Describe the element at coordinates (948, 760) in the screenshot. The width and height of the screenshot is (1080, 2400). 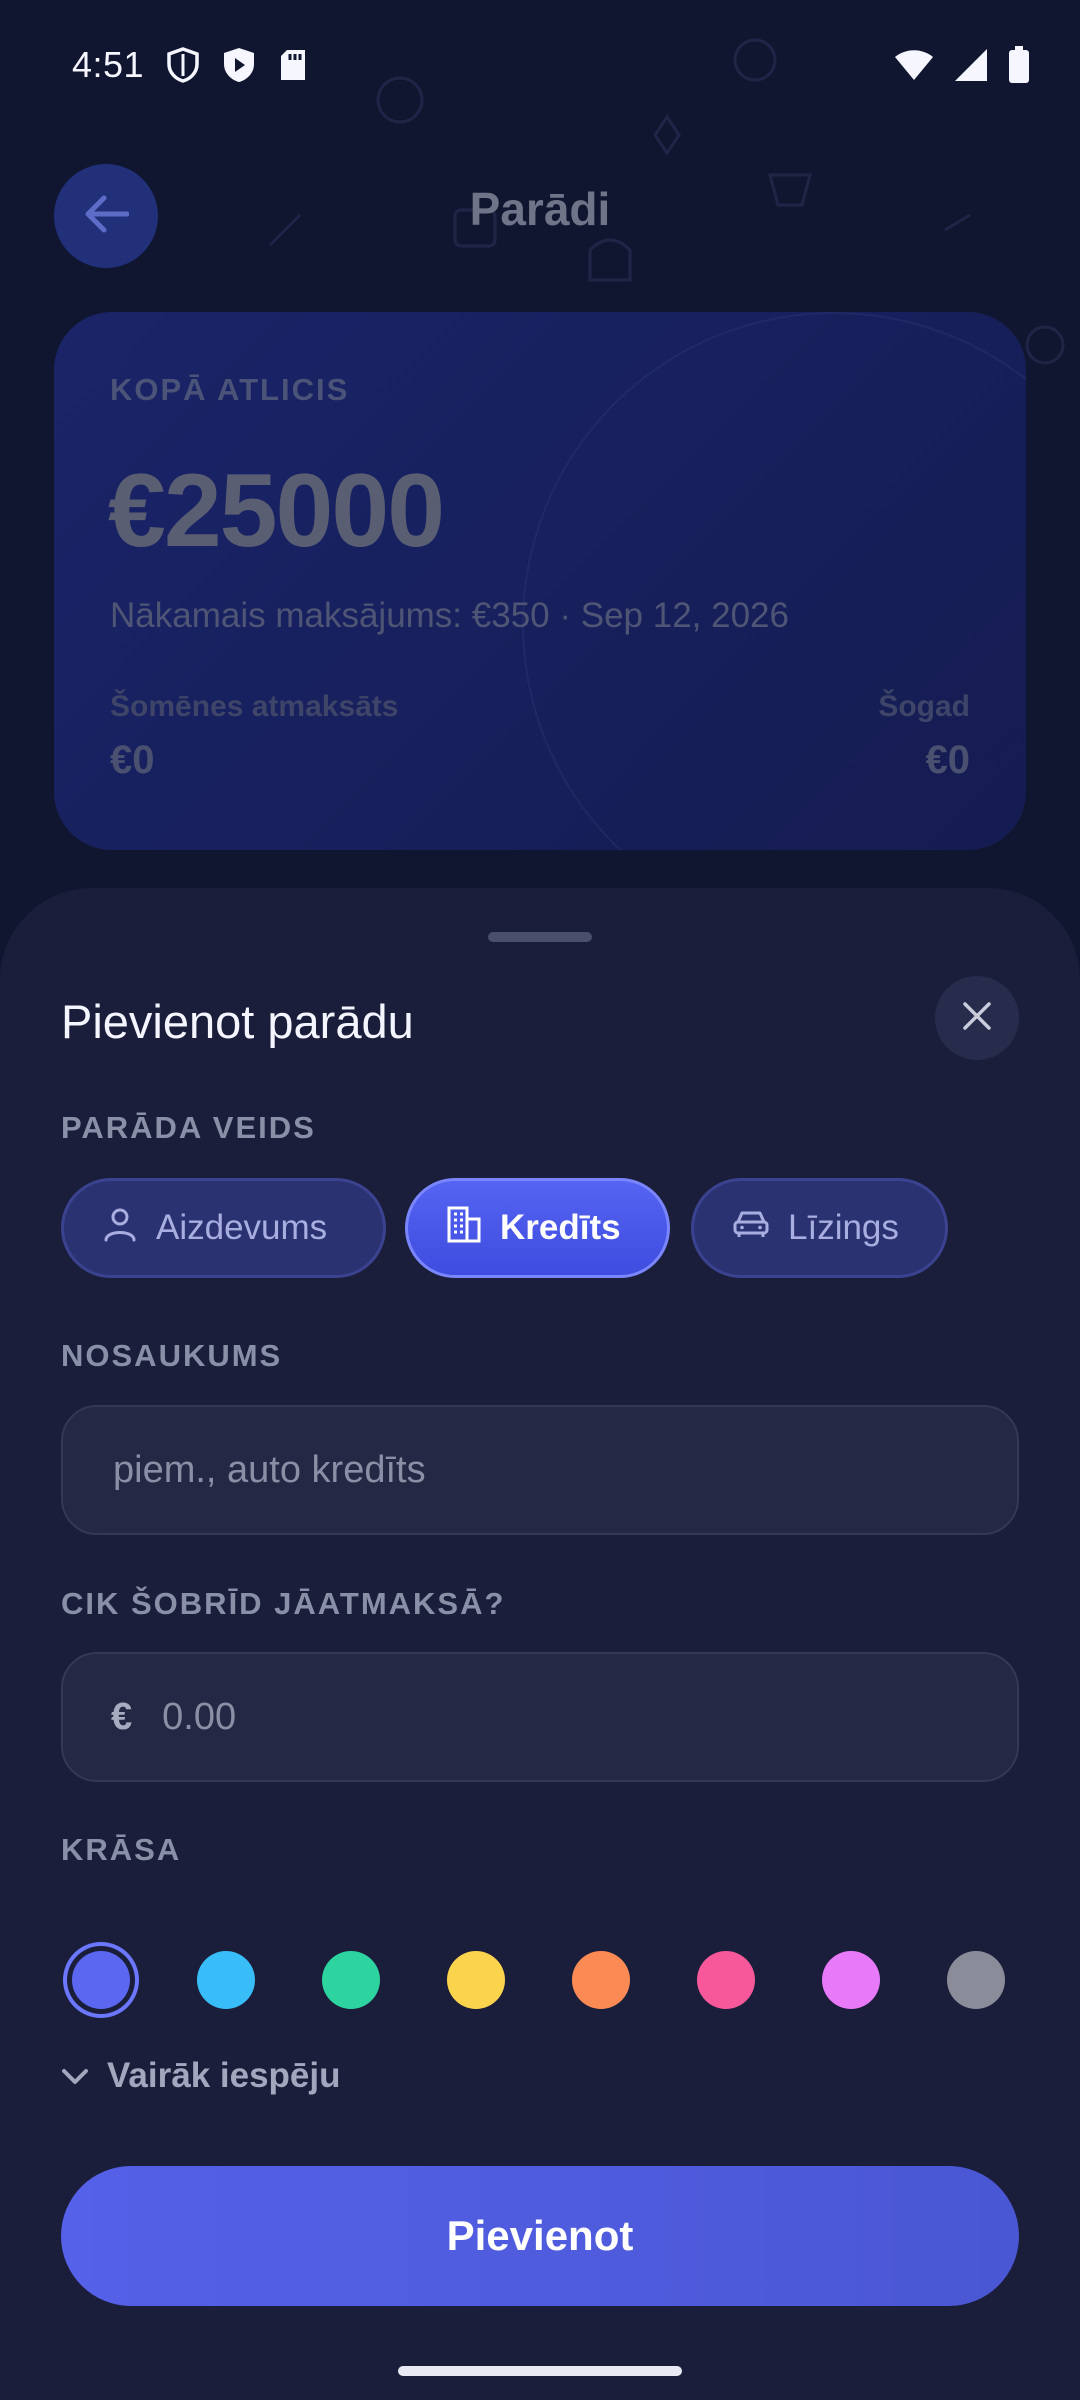
I see `this-year-value: €0` at that location.